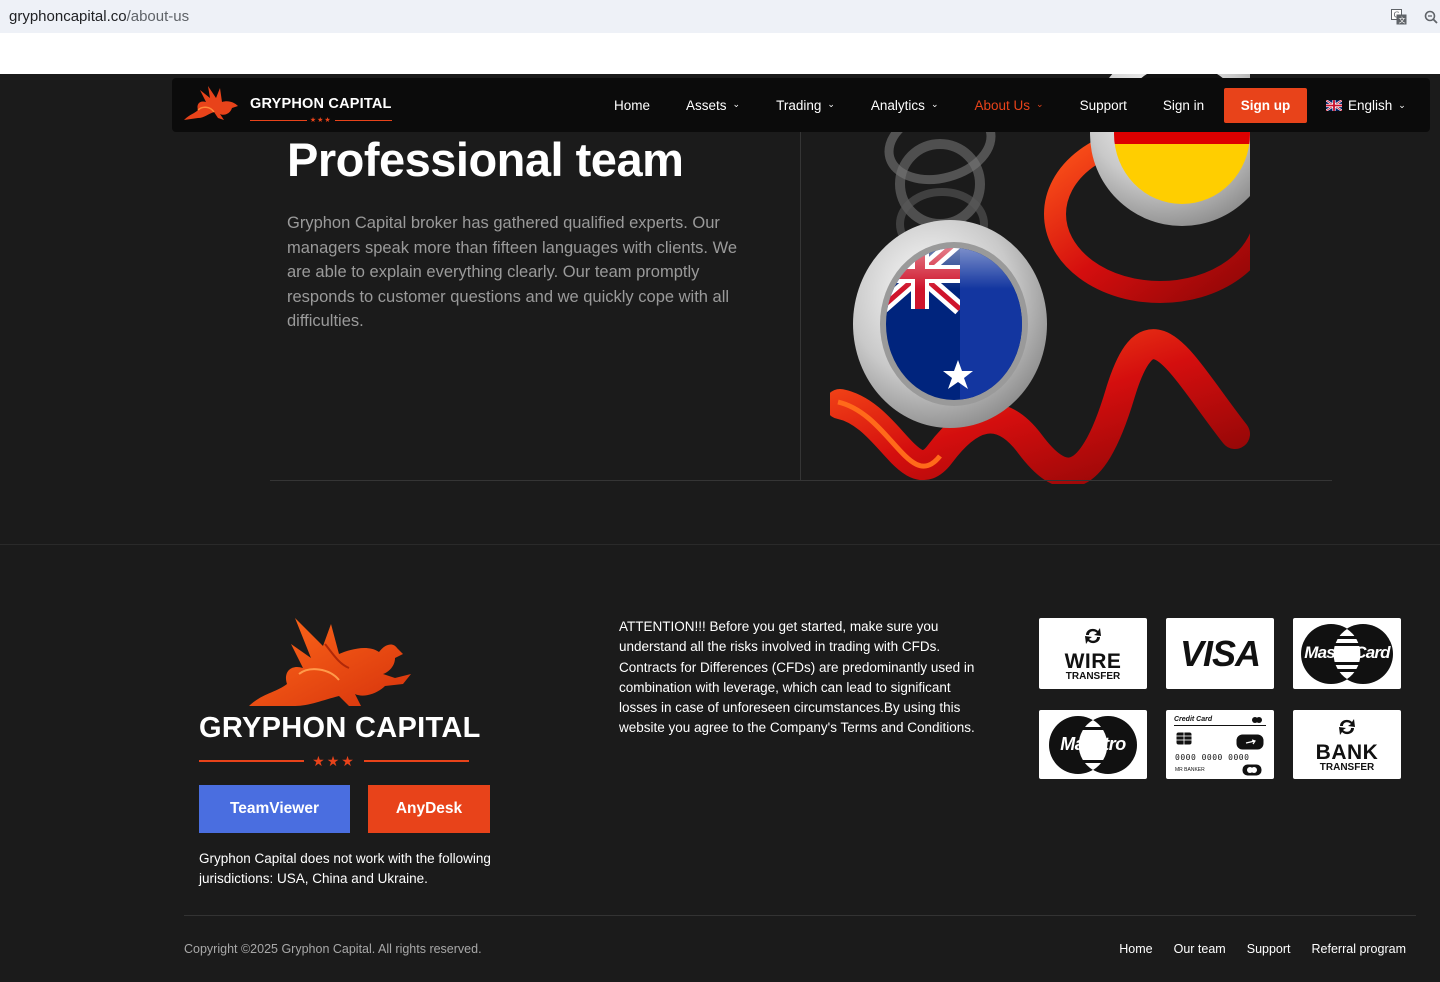  I want to click on url-path: /about-us, so click(158, 16).